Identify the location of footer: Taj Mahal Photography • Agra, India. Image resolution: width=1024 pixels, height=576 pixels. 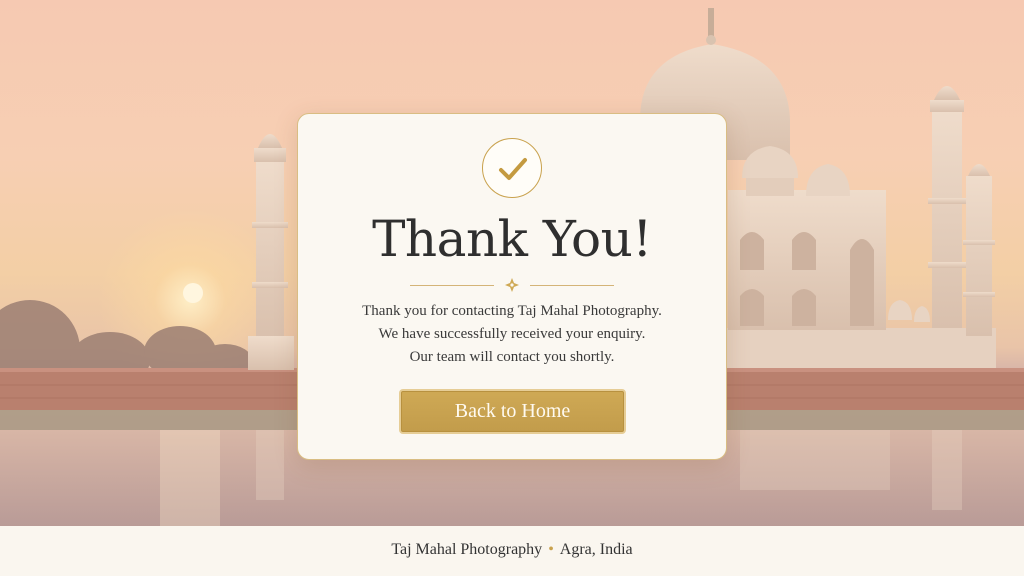
(512, 551).